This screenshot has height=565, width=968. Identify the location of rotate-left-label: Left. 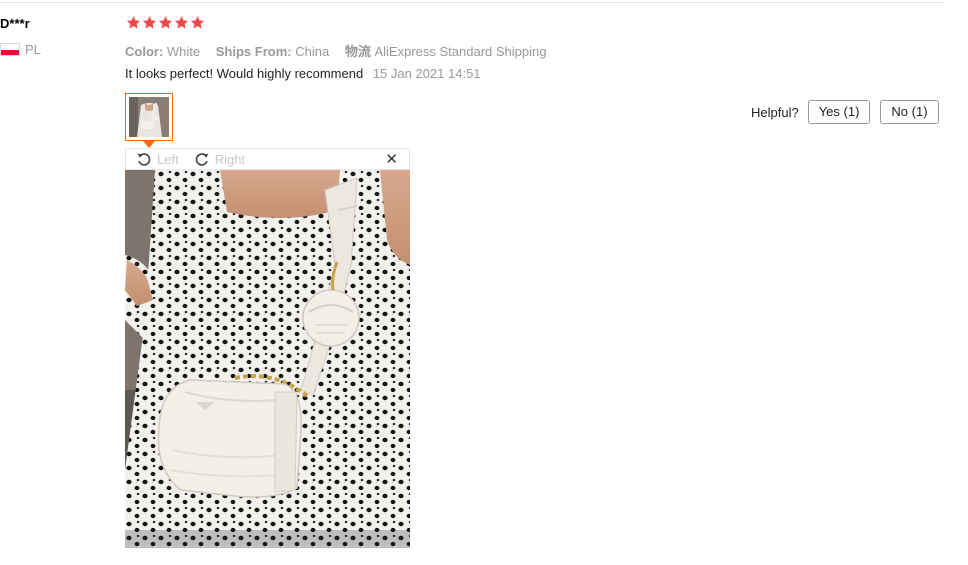
(168, 159).